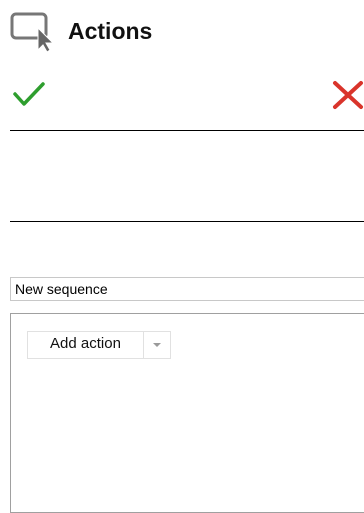 The image size is (364, 513). I want to click on add-action-split-button: Add action, so click(99, 345).